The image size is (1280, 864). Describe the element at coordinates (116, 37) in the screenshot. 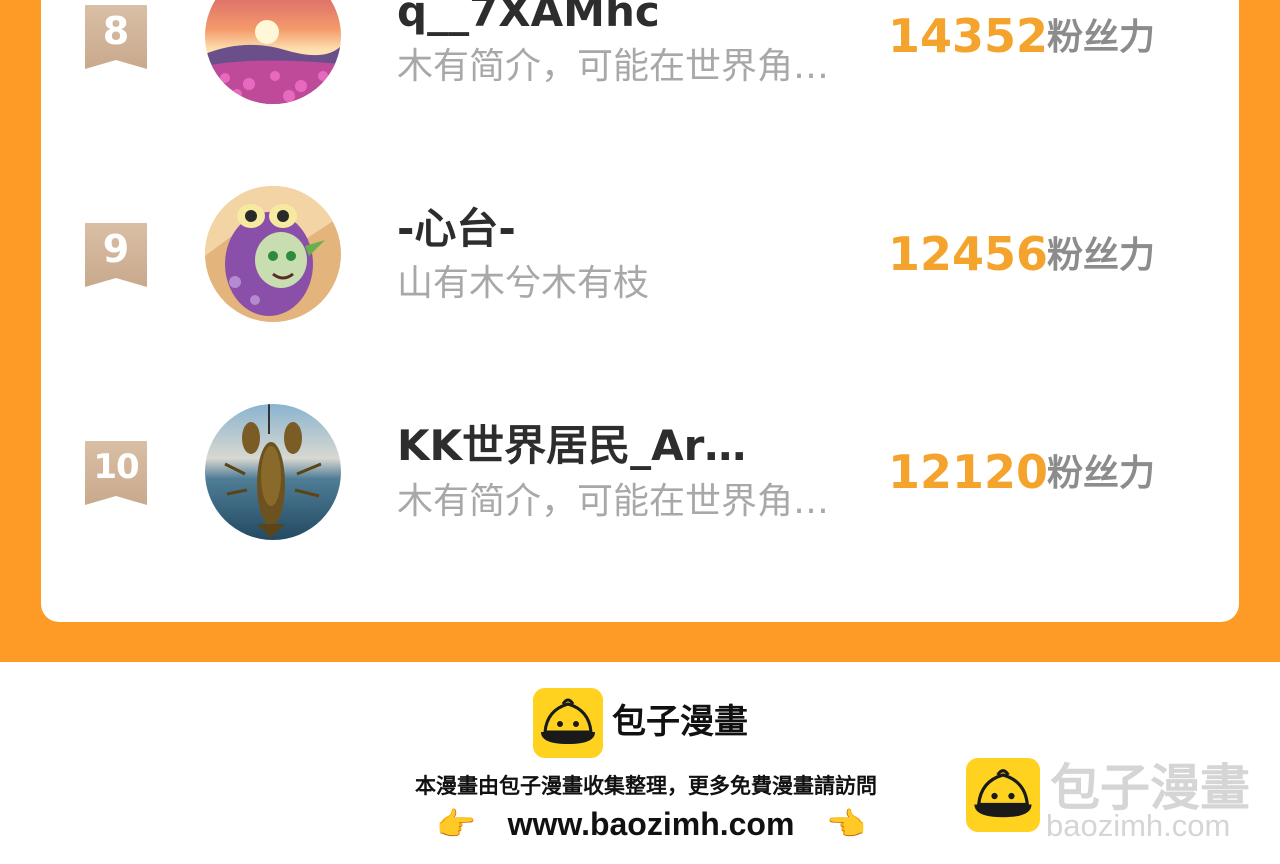

I see `rank-badge: 8` at that location.